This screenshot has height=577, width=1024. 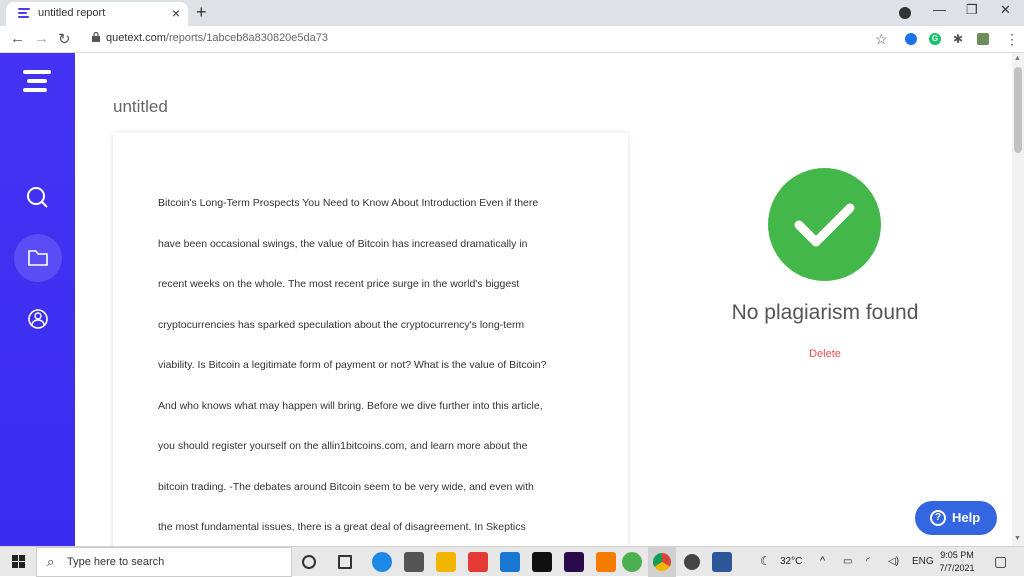 What do you see at coordinates (1017, 58) in the screenshot?
I see `scroll-up-icon: ▲` at bounding box center [1017, 58].